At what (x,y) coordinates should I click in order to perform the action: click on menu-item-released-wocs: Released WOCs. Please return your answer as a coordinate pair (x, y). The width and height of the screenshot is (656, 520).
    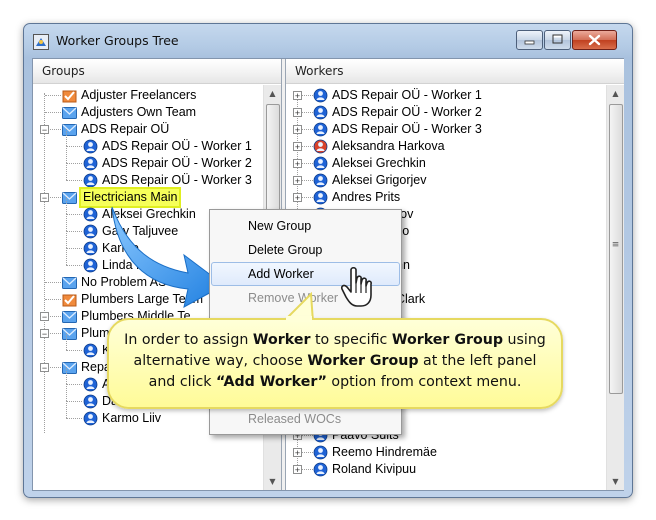
    Looking at the image, I should click on (305, 419).